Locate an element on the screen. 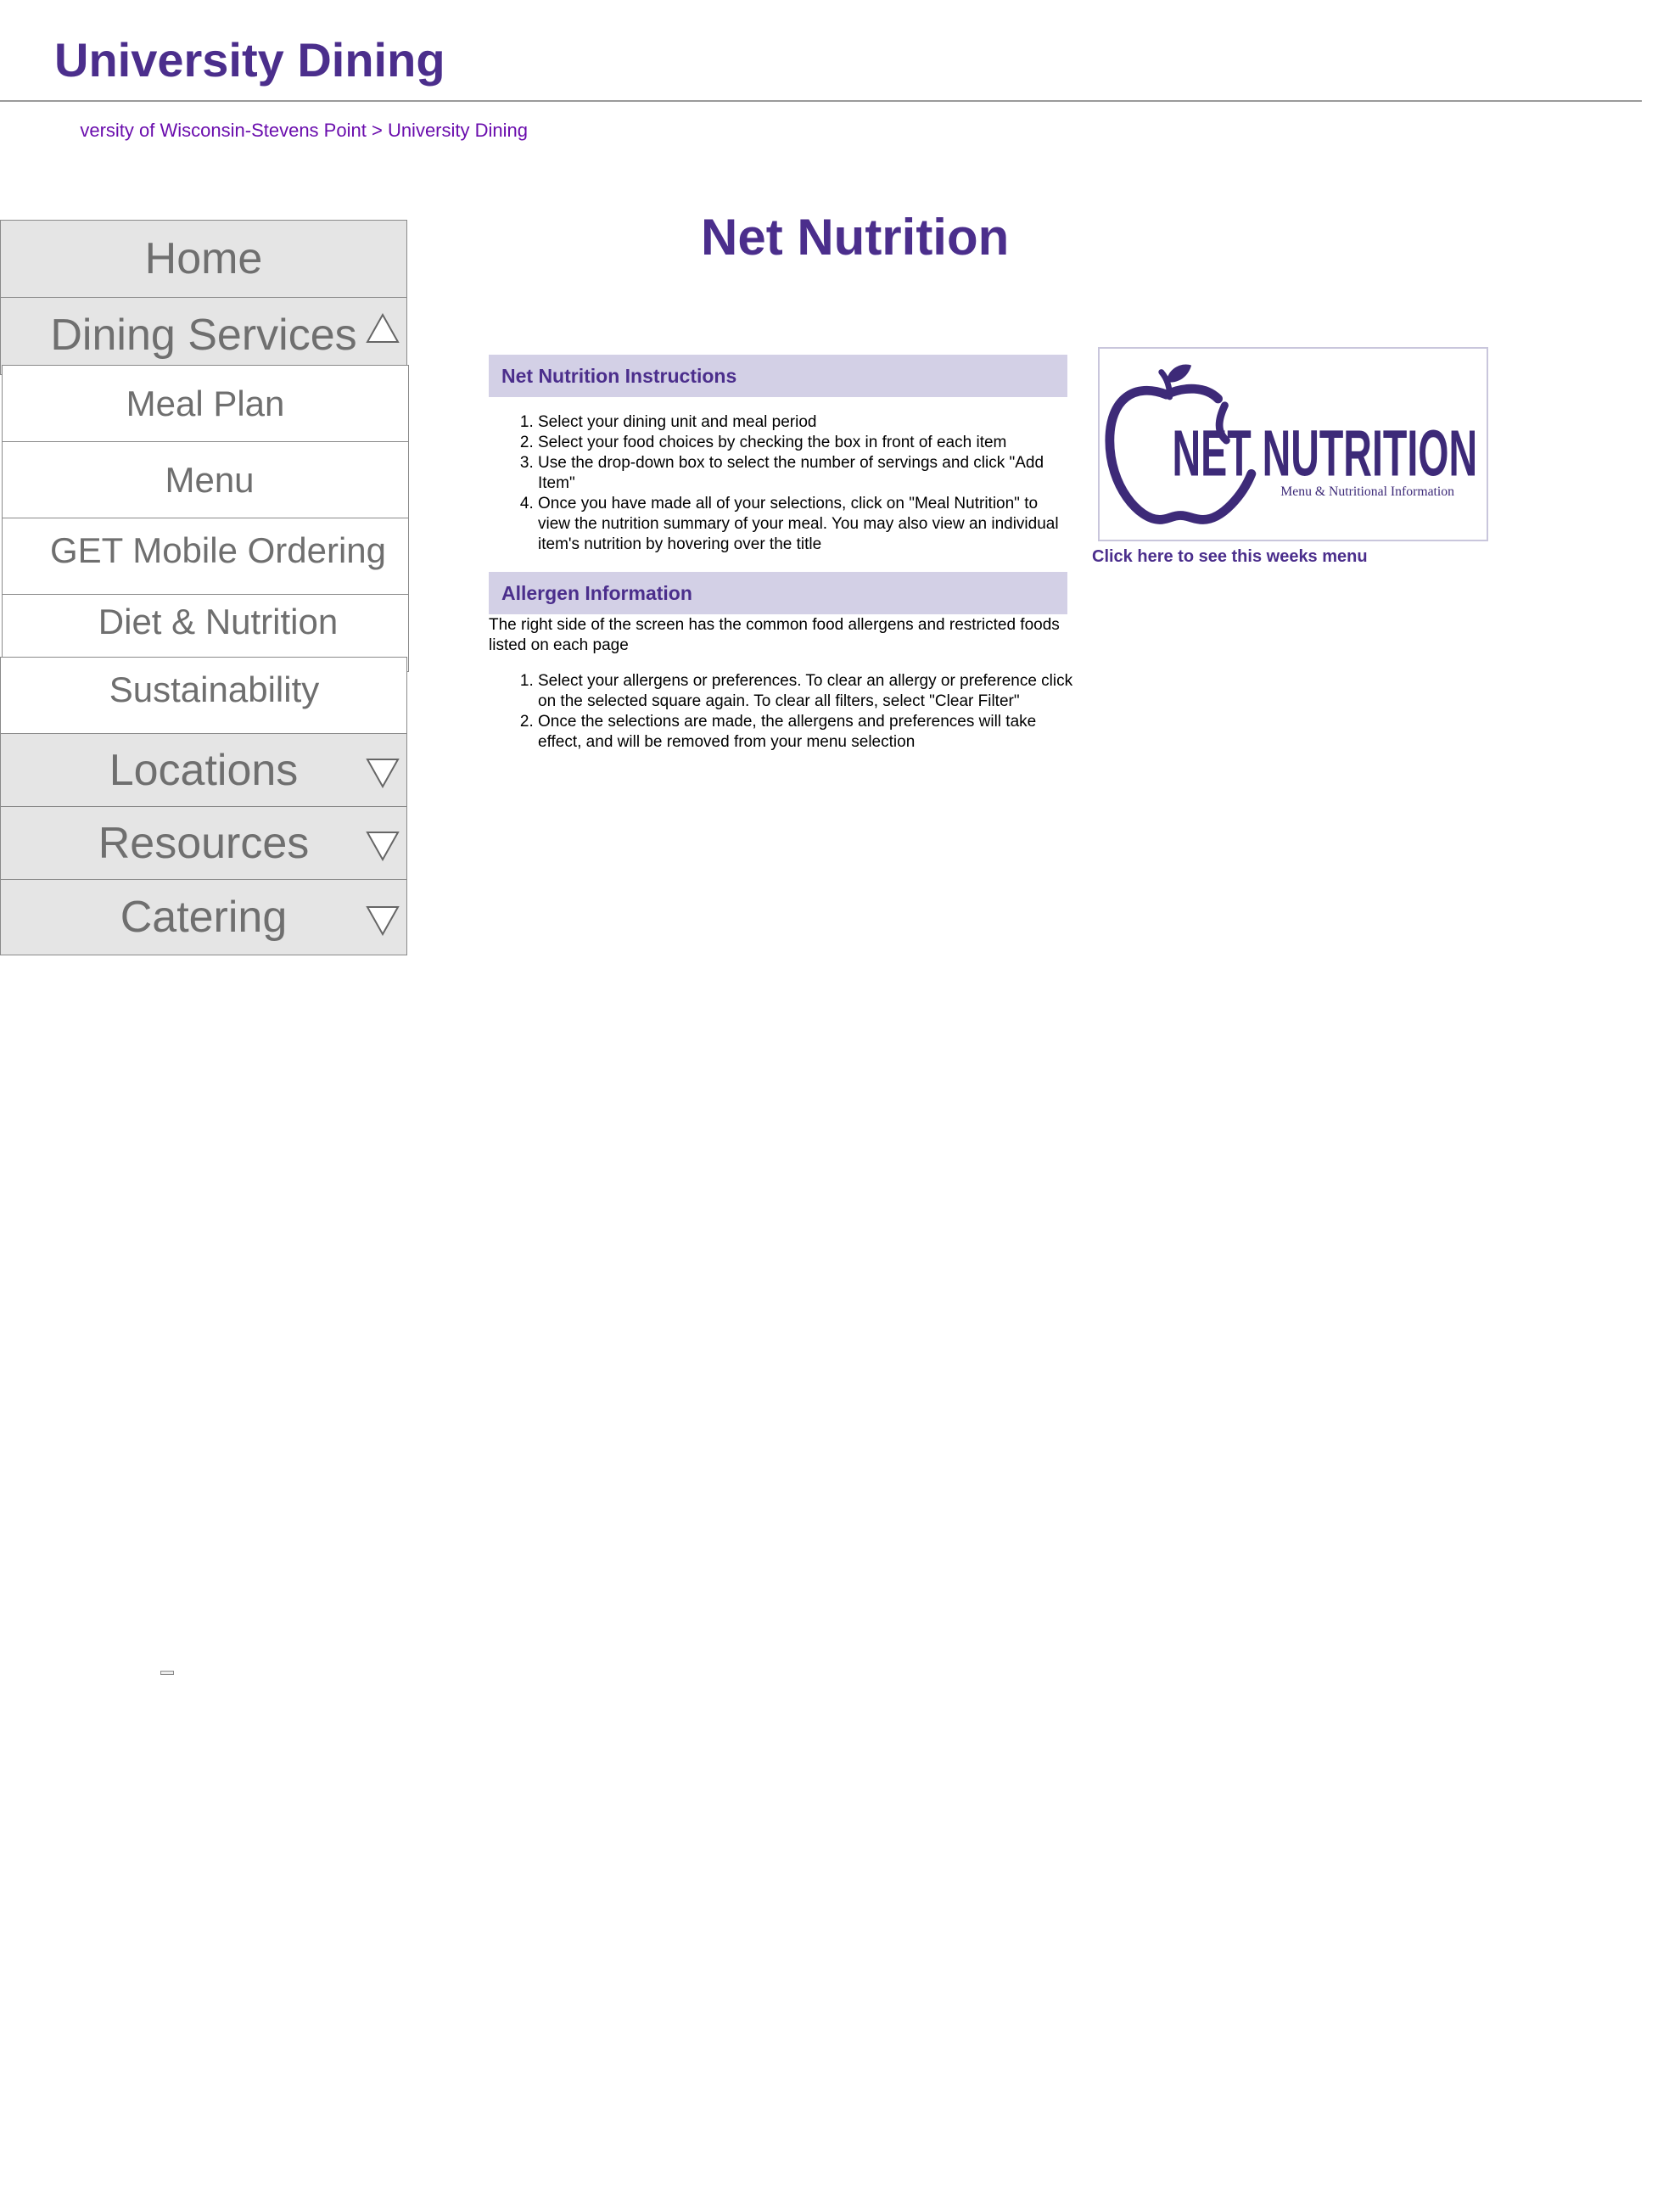  breadcrumb-link-university: versity of Wisconsin-Stevens Point is located at coordinates (223, 130).